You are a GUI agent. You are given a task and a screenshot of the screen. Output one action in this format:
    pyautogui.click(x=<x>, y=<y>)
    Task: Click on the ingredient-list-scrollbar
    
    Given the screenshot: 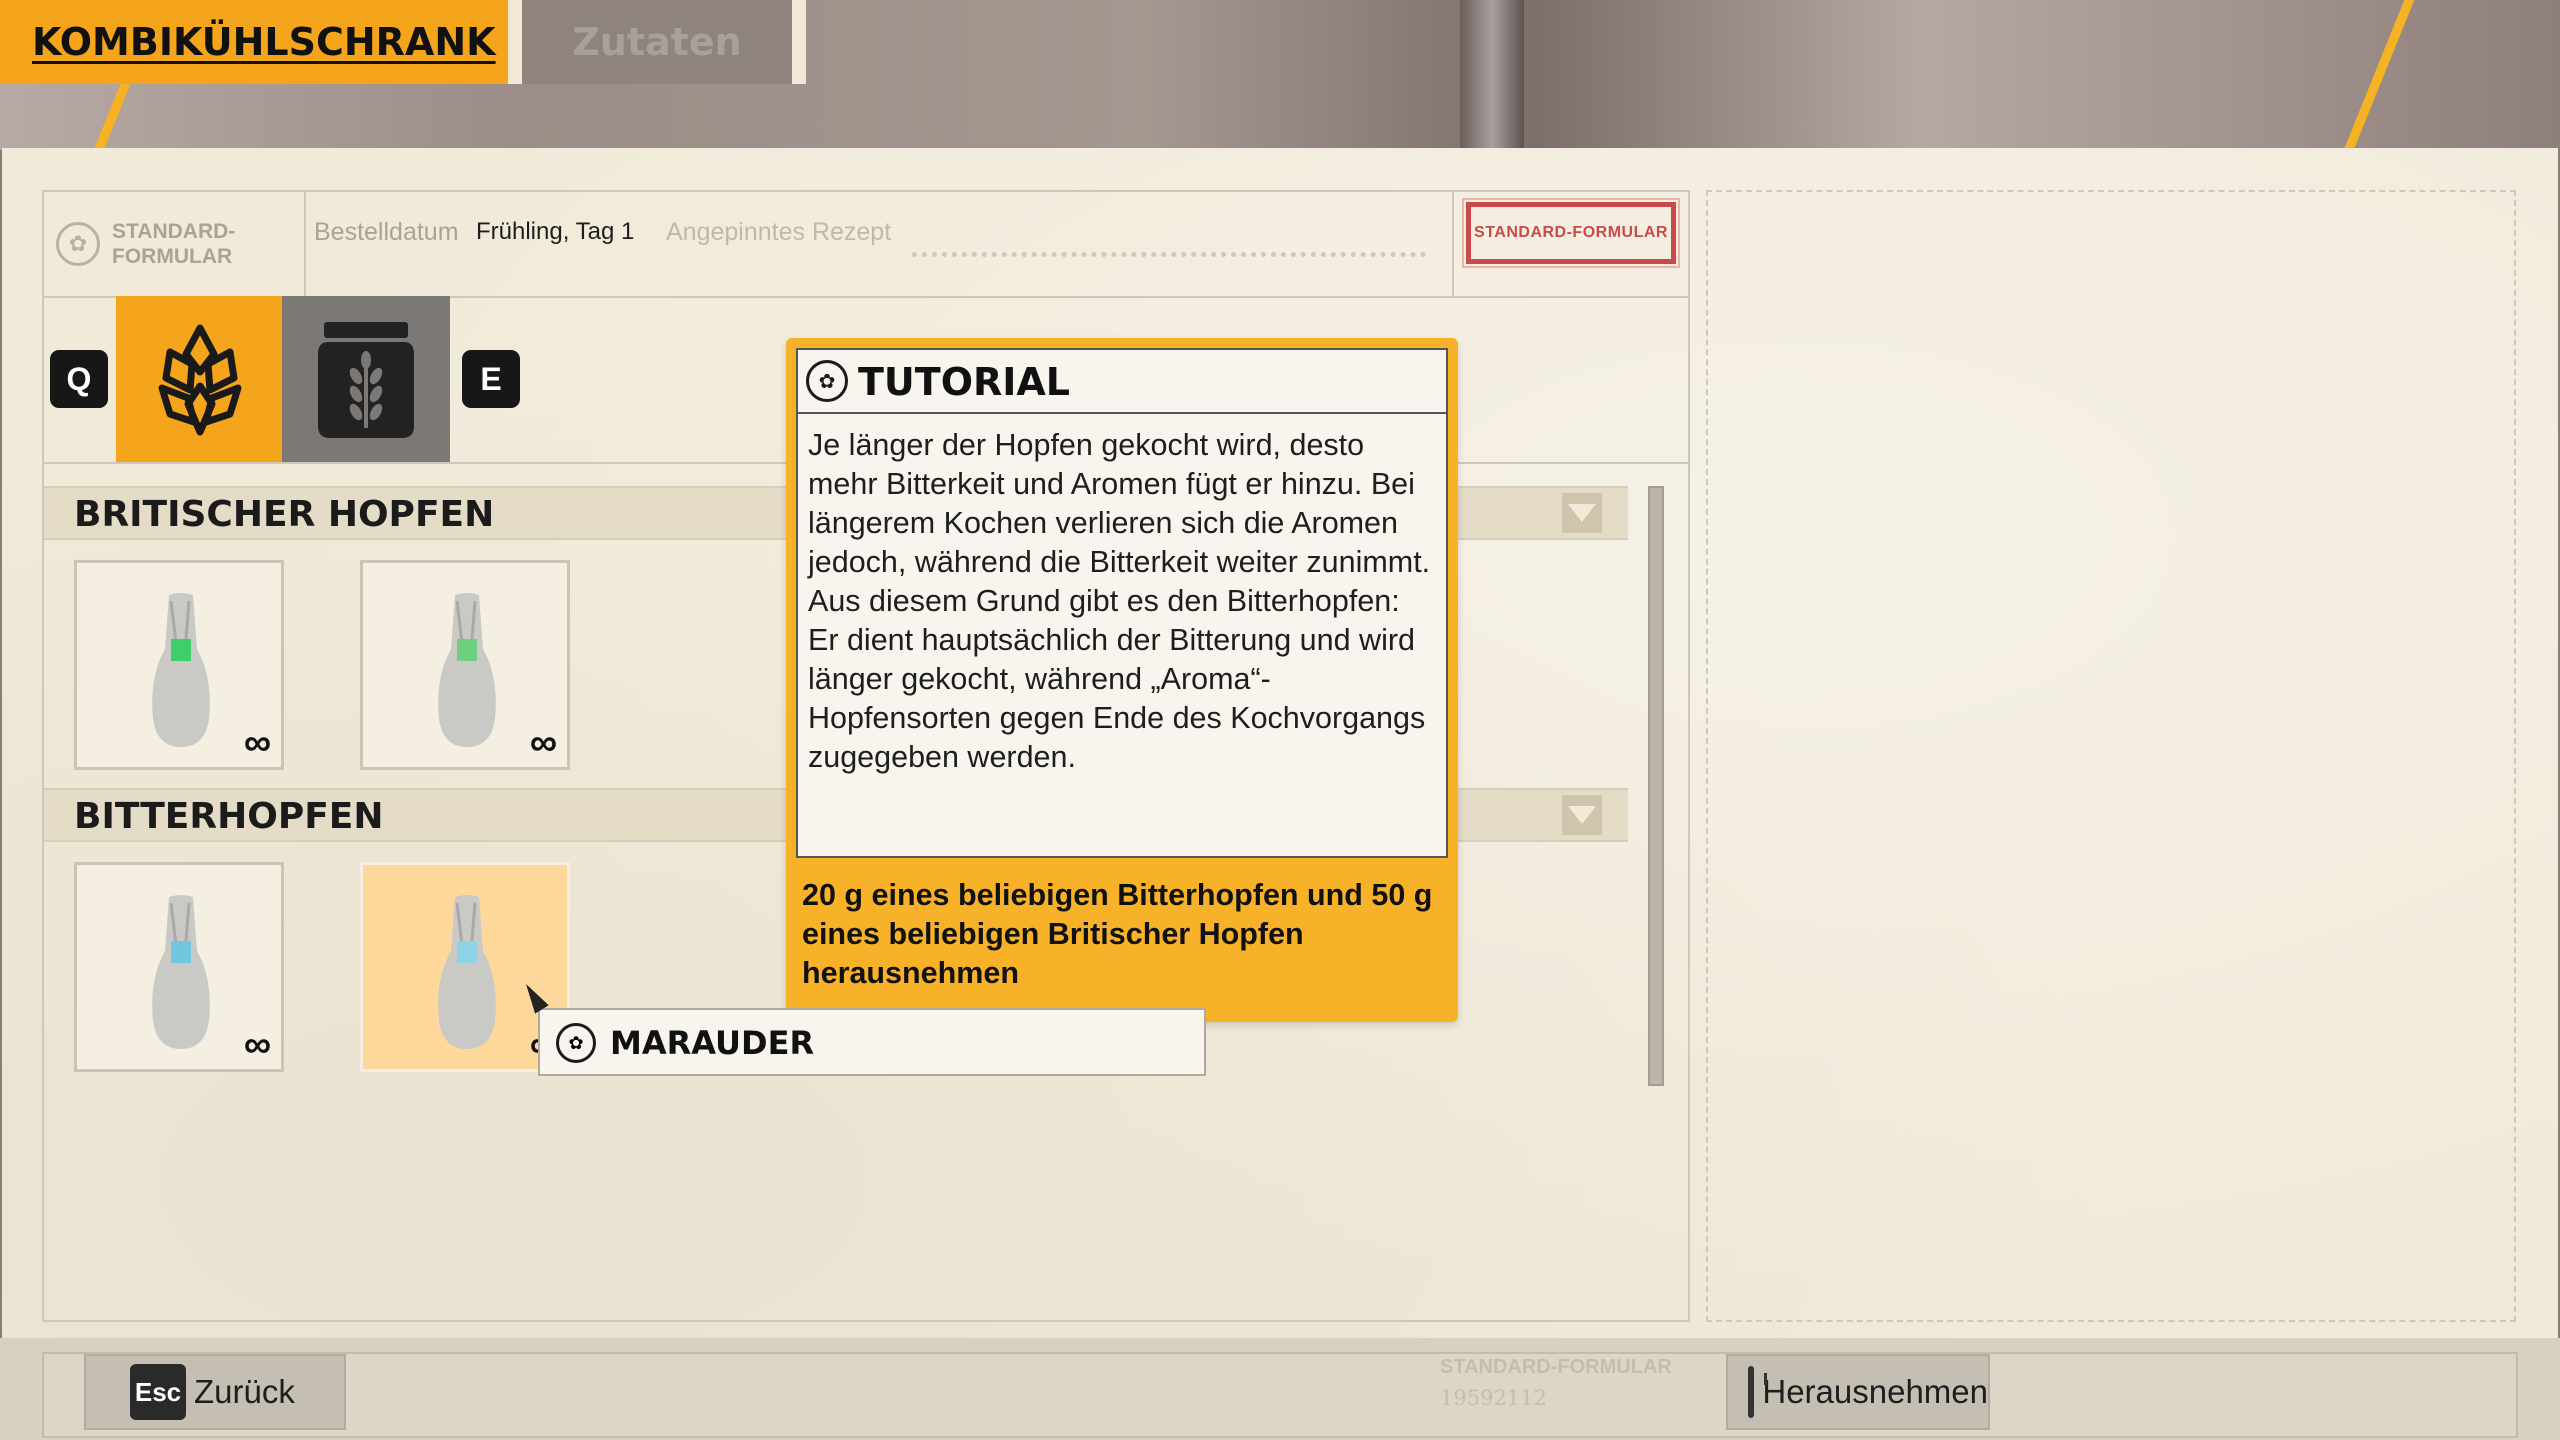 What is the action you would take?
    pyautogui.click(x=1656, y=786)
    